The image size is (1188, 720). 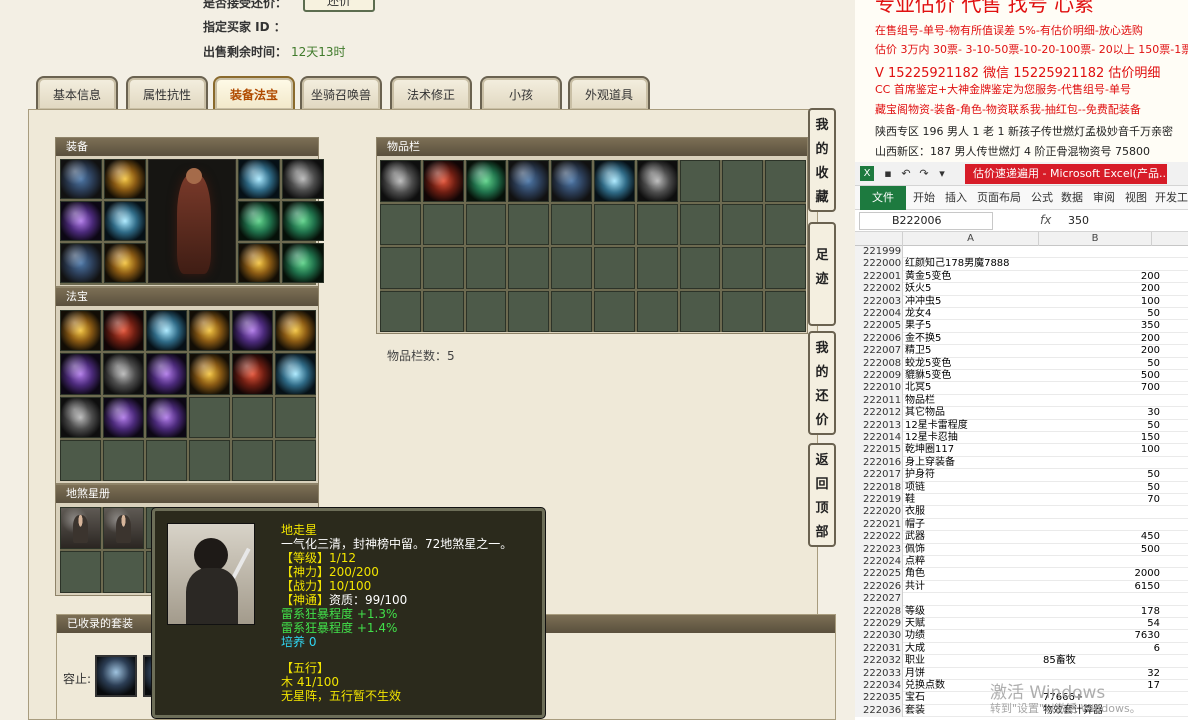 I want to click on cell-a: 蛟龙5变色, so click(x=928, y=364).